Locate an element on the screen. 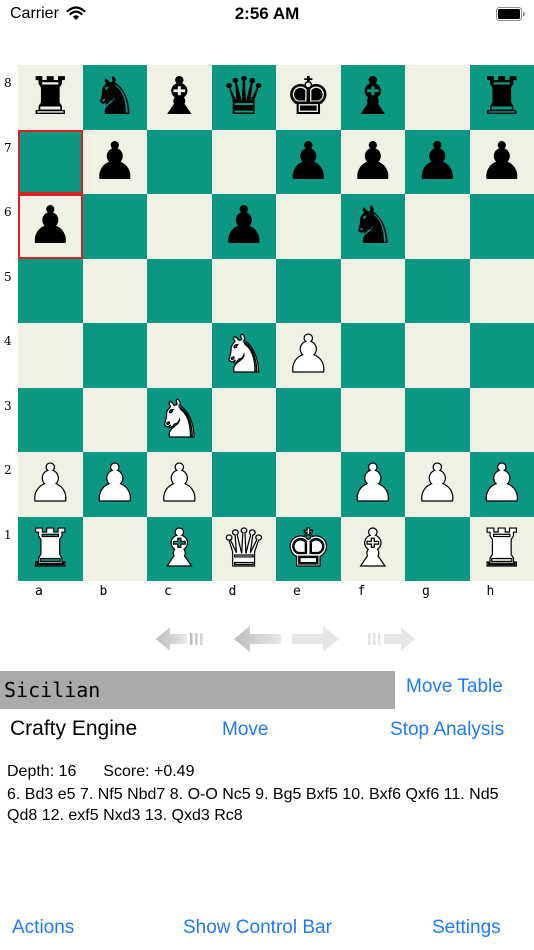 The width and height of the screenshot is (534, 950). square-d7 is located at coordinates (243, 161).